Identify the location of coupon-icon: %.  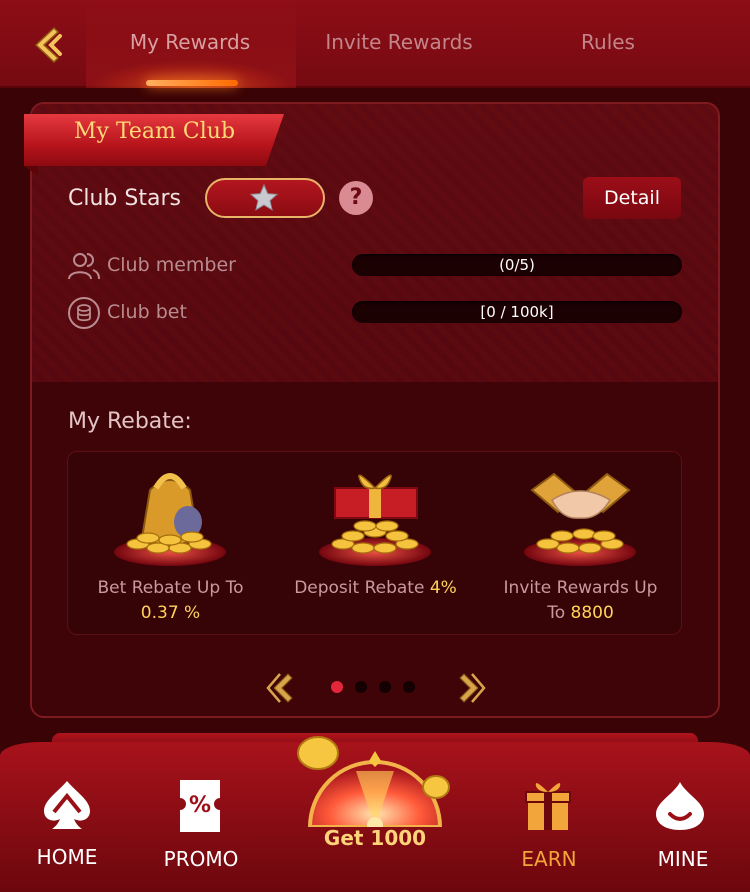
(200, 806).